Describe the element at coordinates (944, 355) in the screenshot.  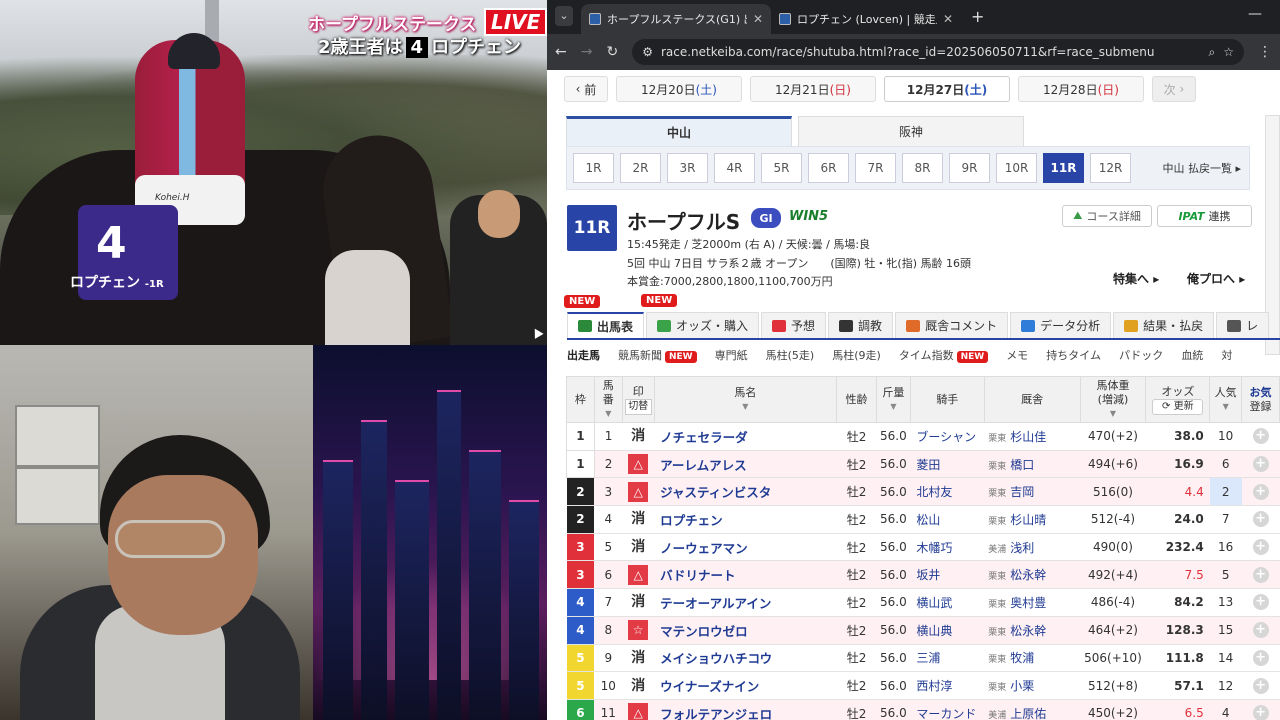
I see `sub-tab: タイム指数 NEW` at that location.